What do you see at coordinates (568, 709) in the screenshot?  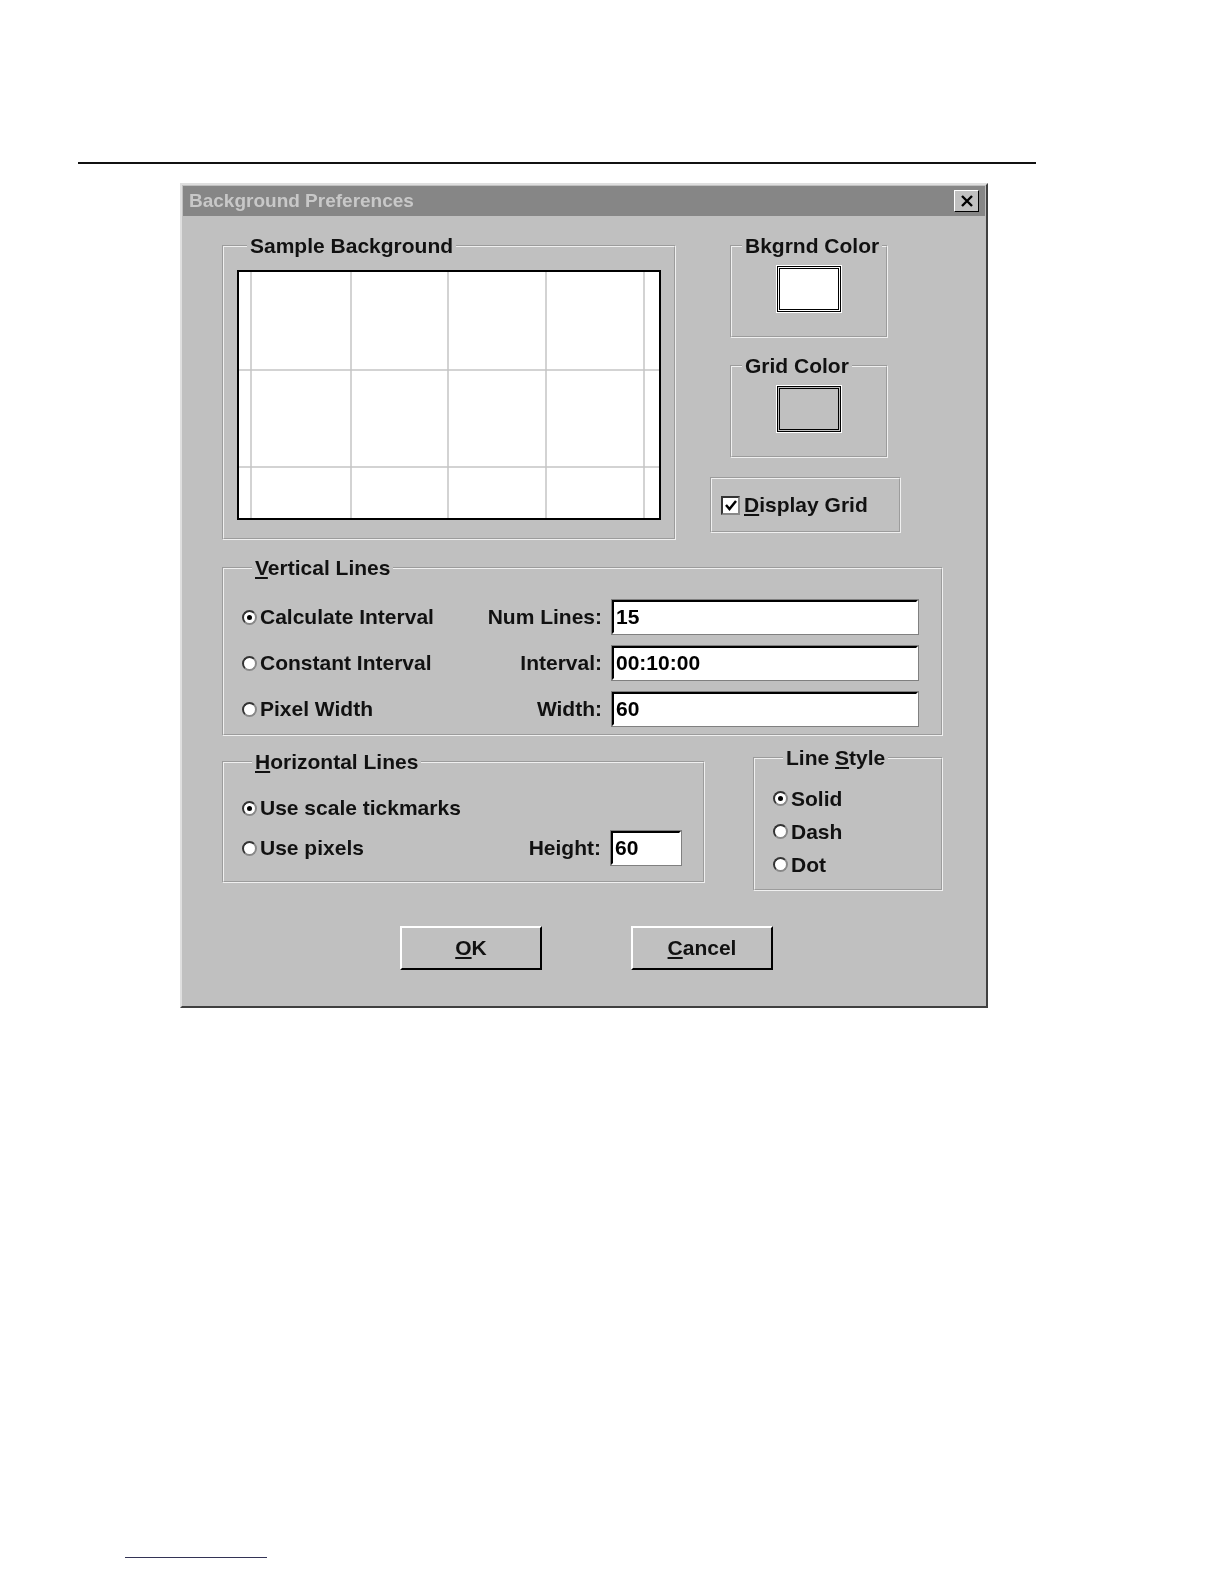 I see `field-label: Width:` at bounding box center [568, 709].